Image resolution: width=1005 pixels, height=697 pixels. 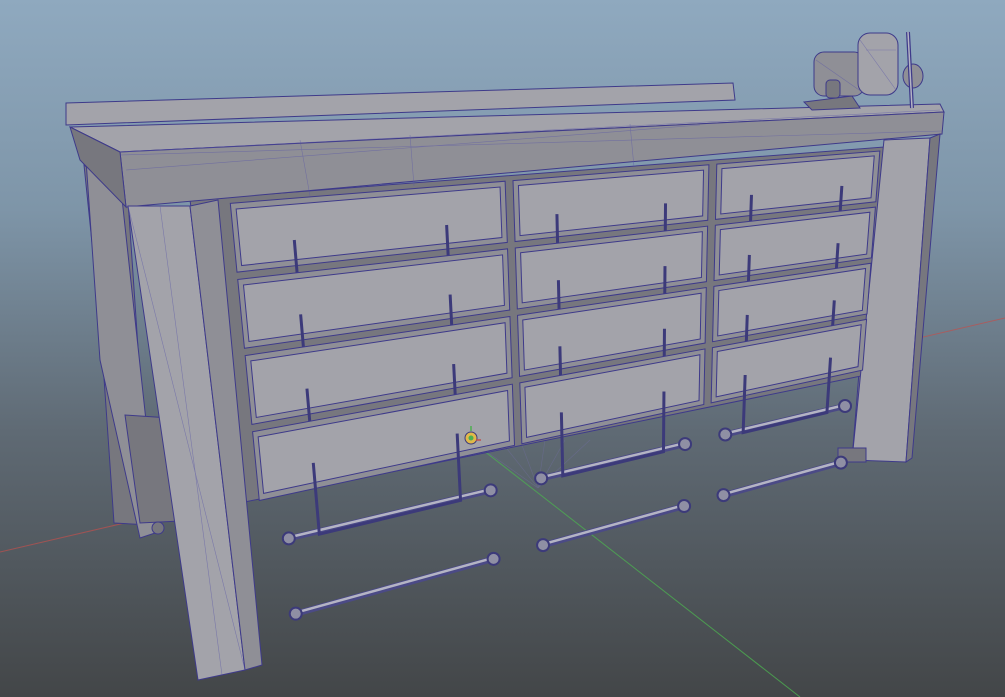 What do you see at coordinates (158, 528) in the screenshot?
I see `caster-wheel` at bounding box center [158, 528].